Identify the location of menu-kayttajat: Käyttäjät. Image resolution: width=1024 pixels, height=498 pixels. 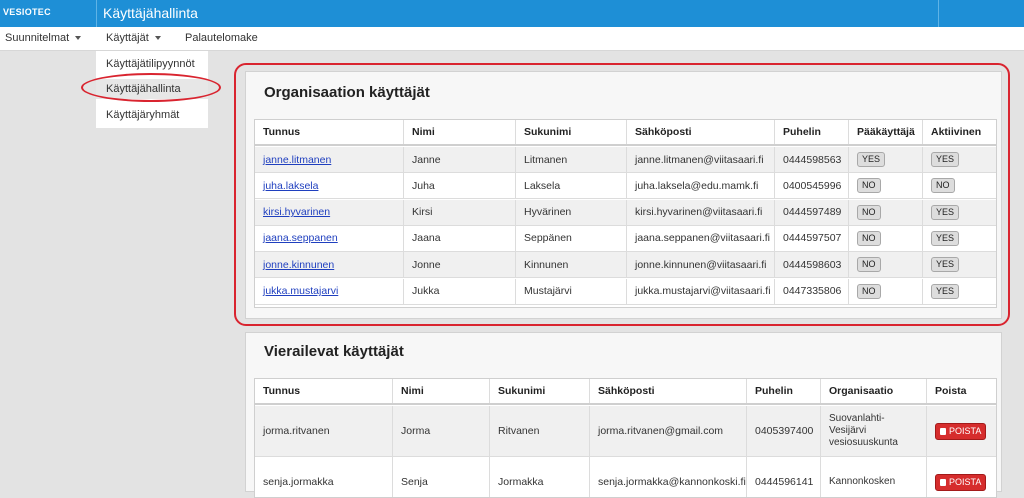
(133, 38).